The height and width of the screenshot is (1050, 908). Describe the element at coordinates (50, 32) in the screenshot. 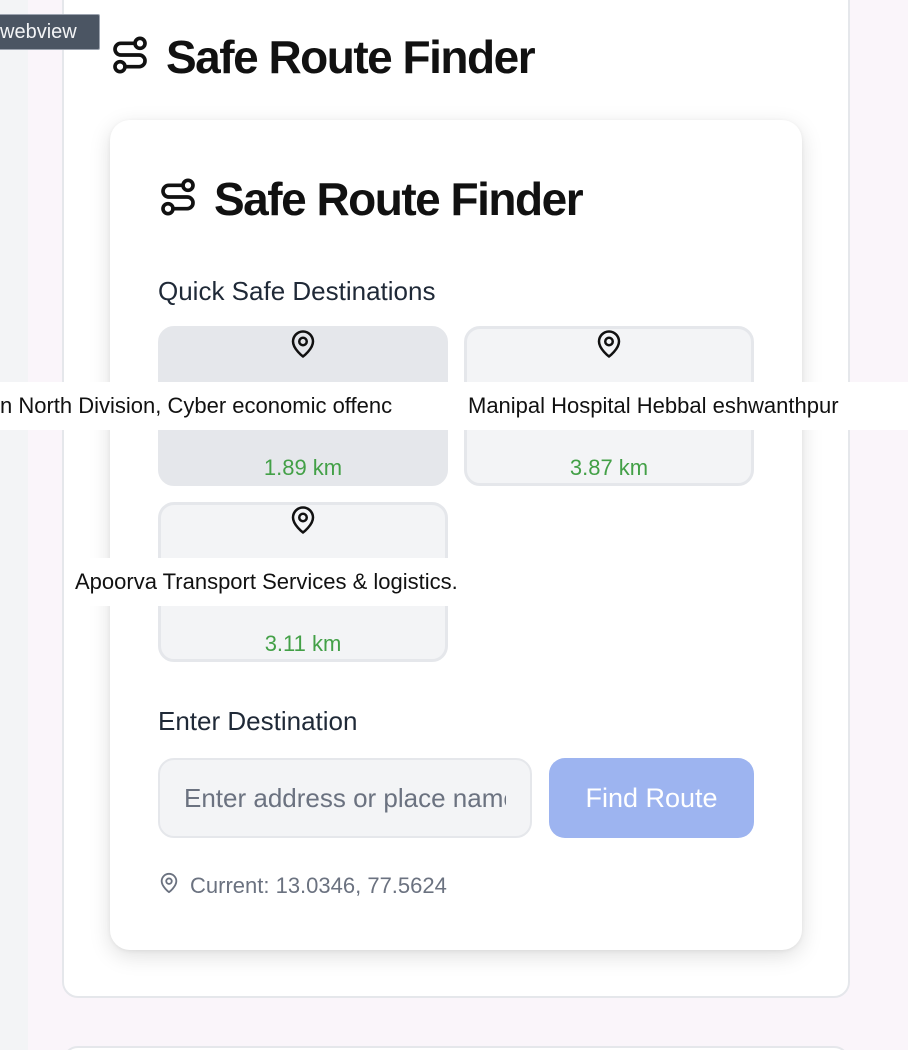

I see `webview-debug-tag: webview` at that location.